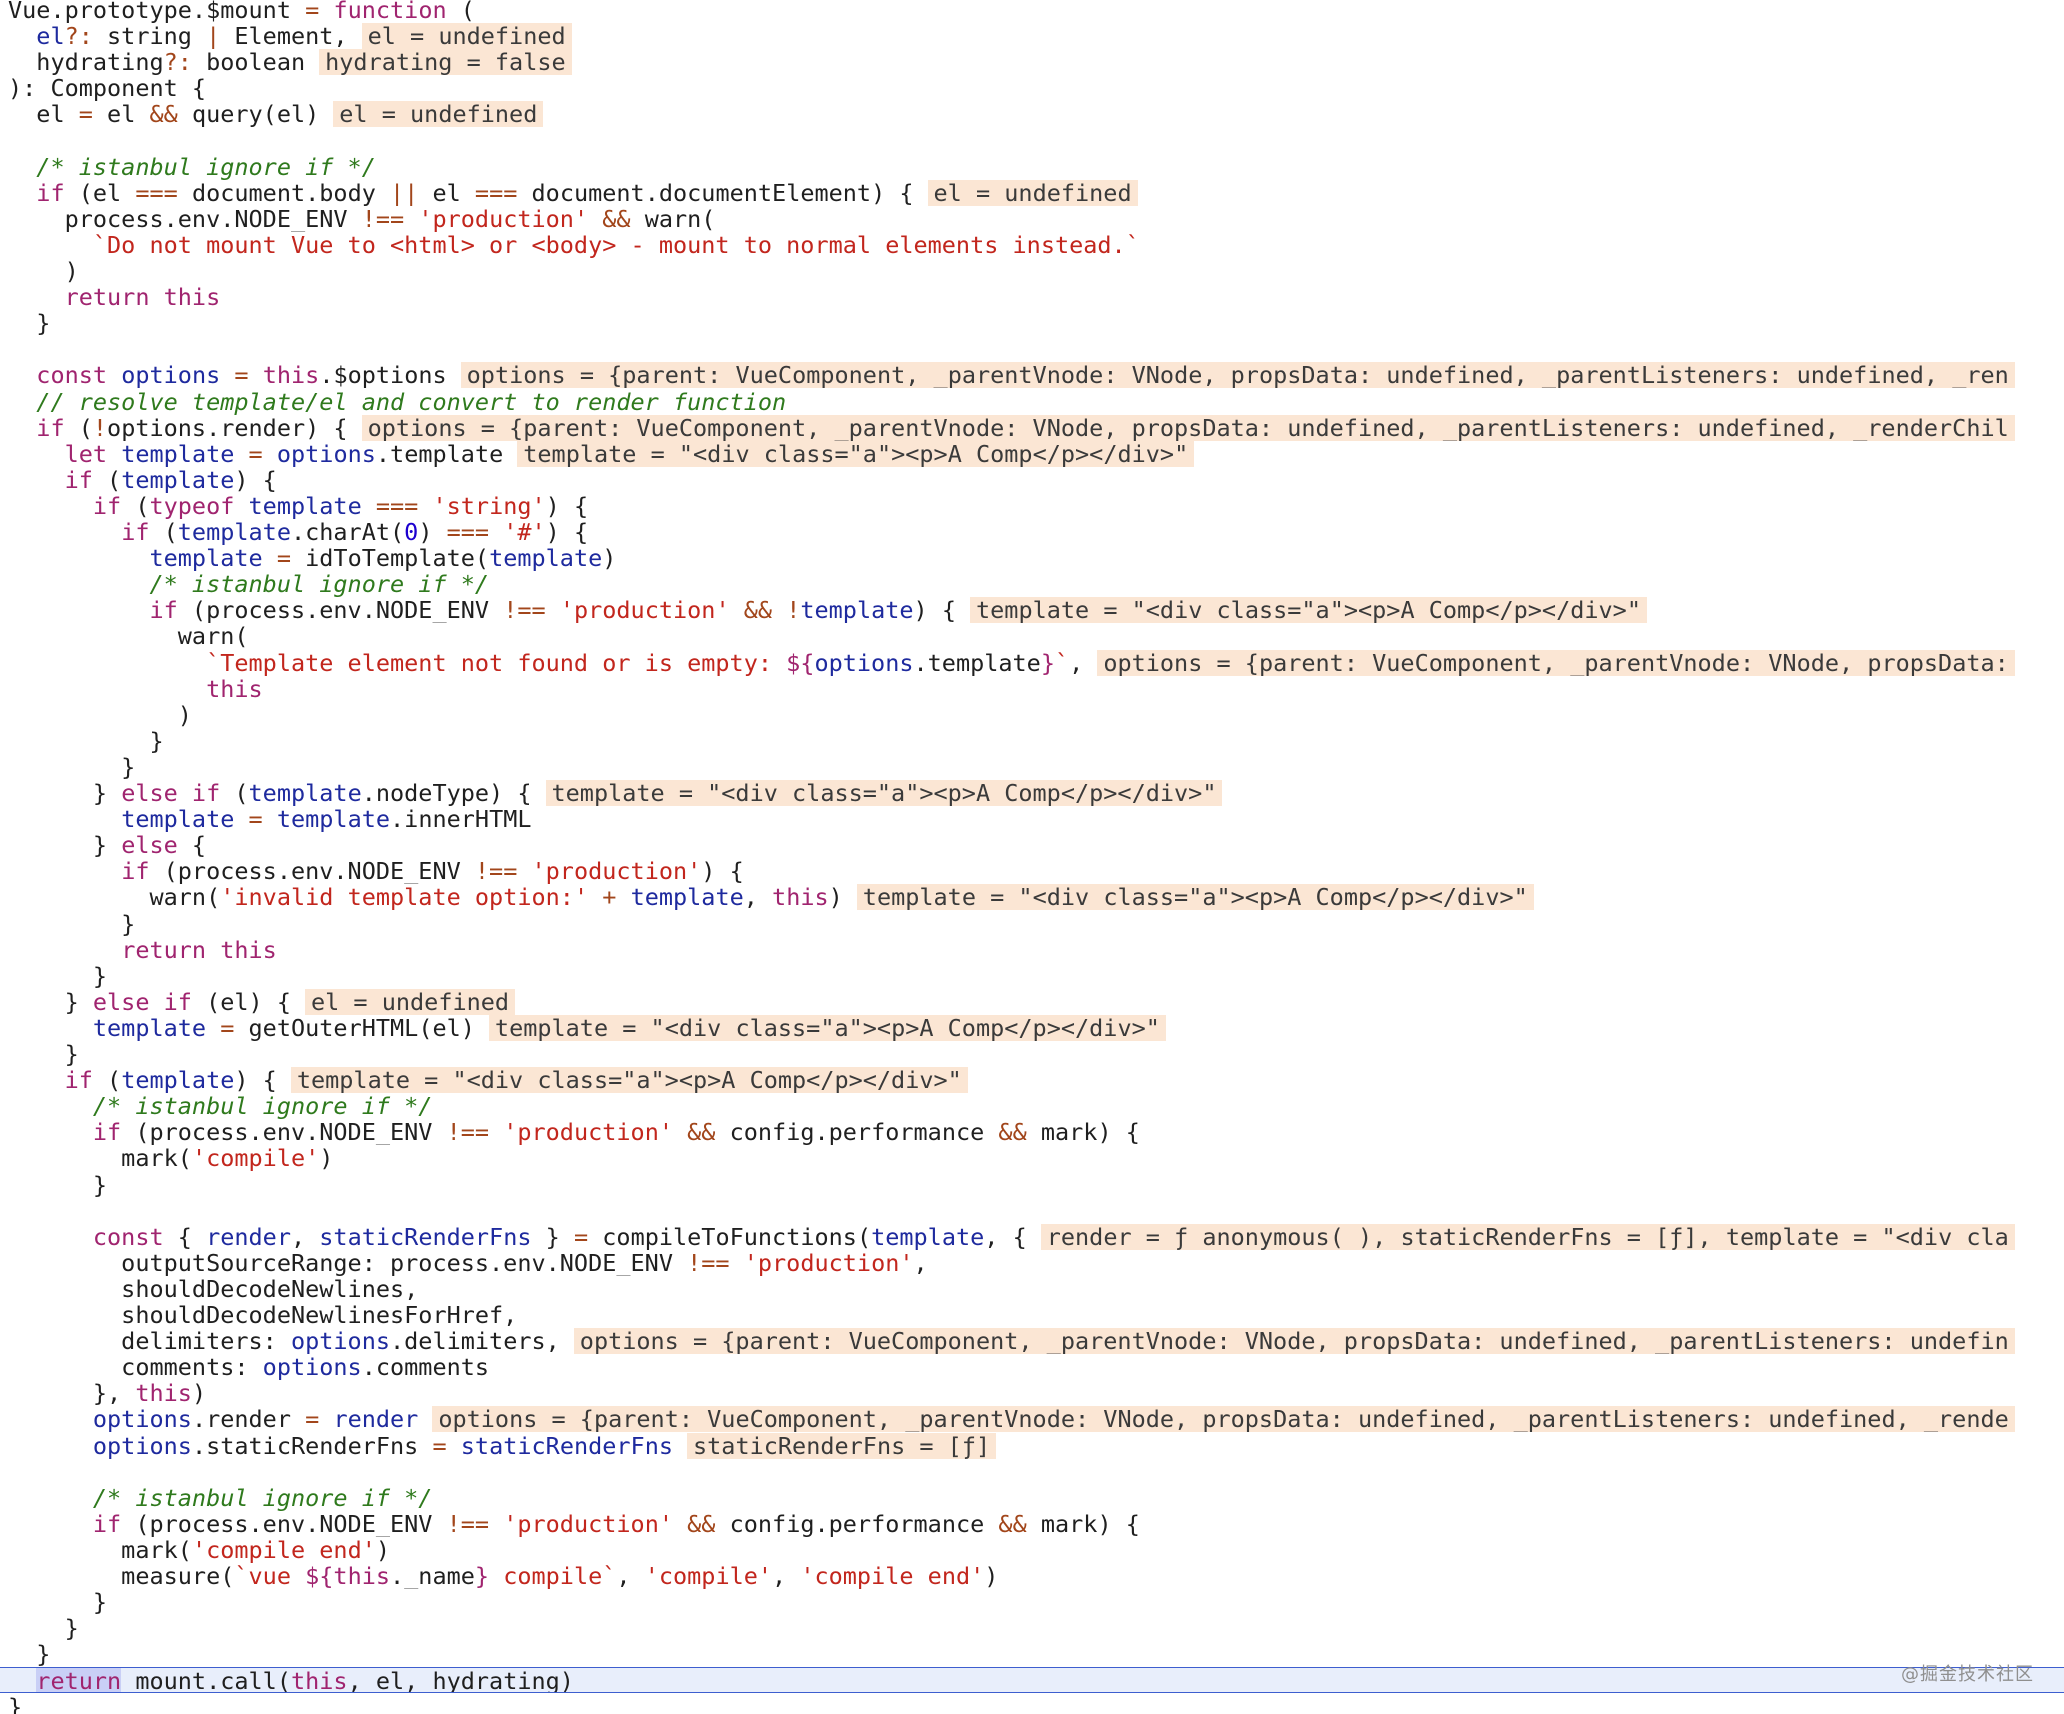 This screenshot has height=1714, width=2064. What do you see at coordinates (142, 1001) in the screenshot?
I see `code-token: else if` at bounding box center [142, 1001].